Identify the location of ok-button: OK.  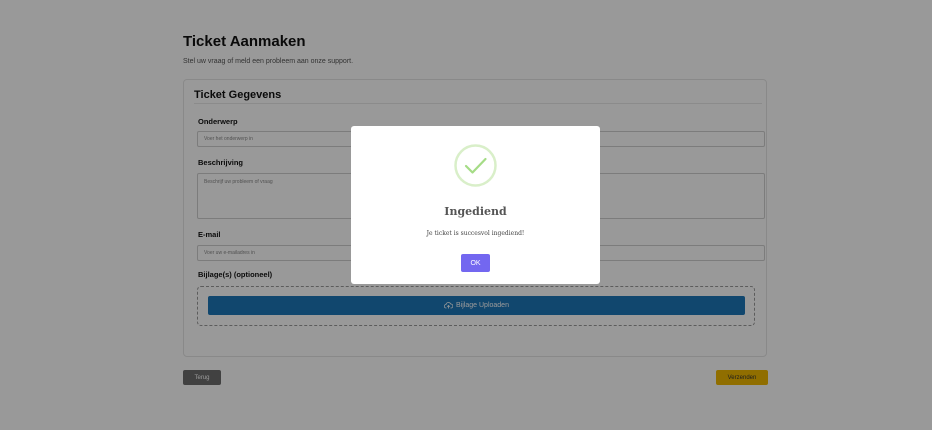
(475, 263).